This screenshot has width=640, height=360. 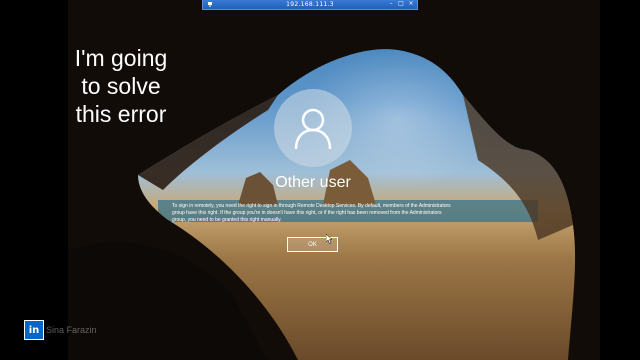 What do you see at coordinates (121, 114) in the screenshot?
I see `caption-line-3: this error` at bounding box center [121, 114].